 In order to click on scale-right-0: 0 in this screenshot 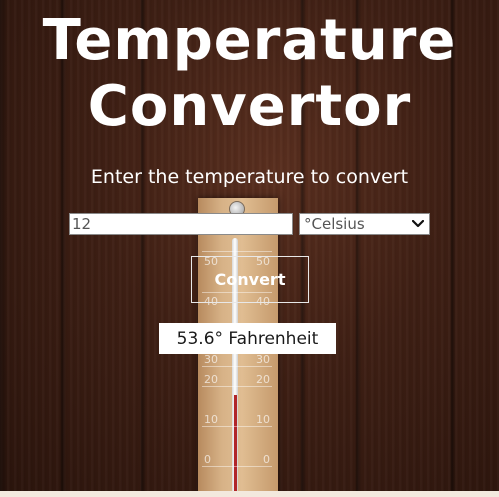, I will do `click(266, 459)`.